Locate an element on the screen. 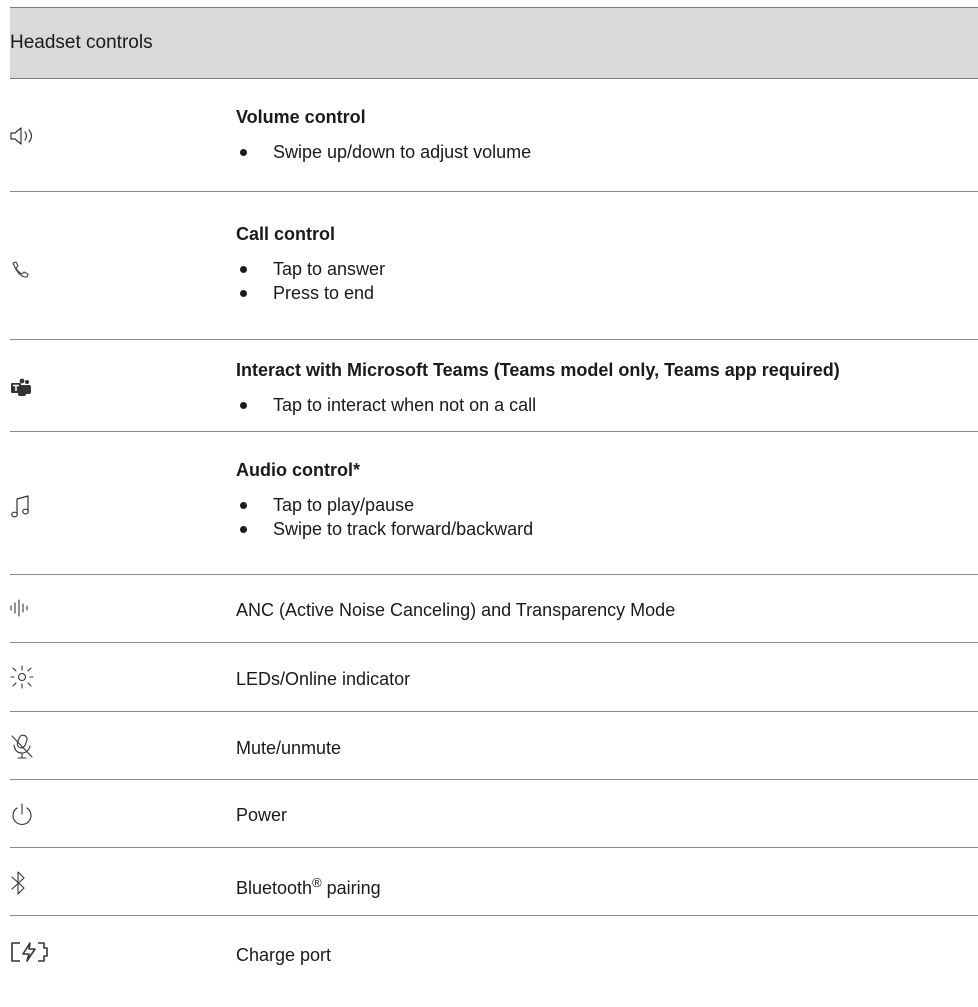  list-item: Swipe up/down to adjust volume is located at coordinates (607, 152).